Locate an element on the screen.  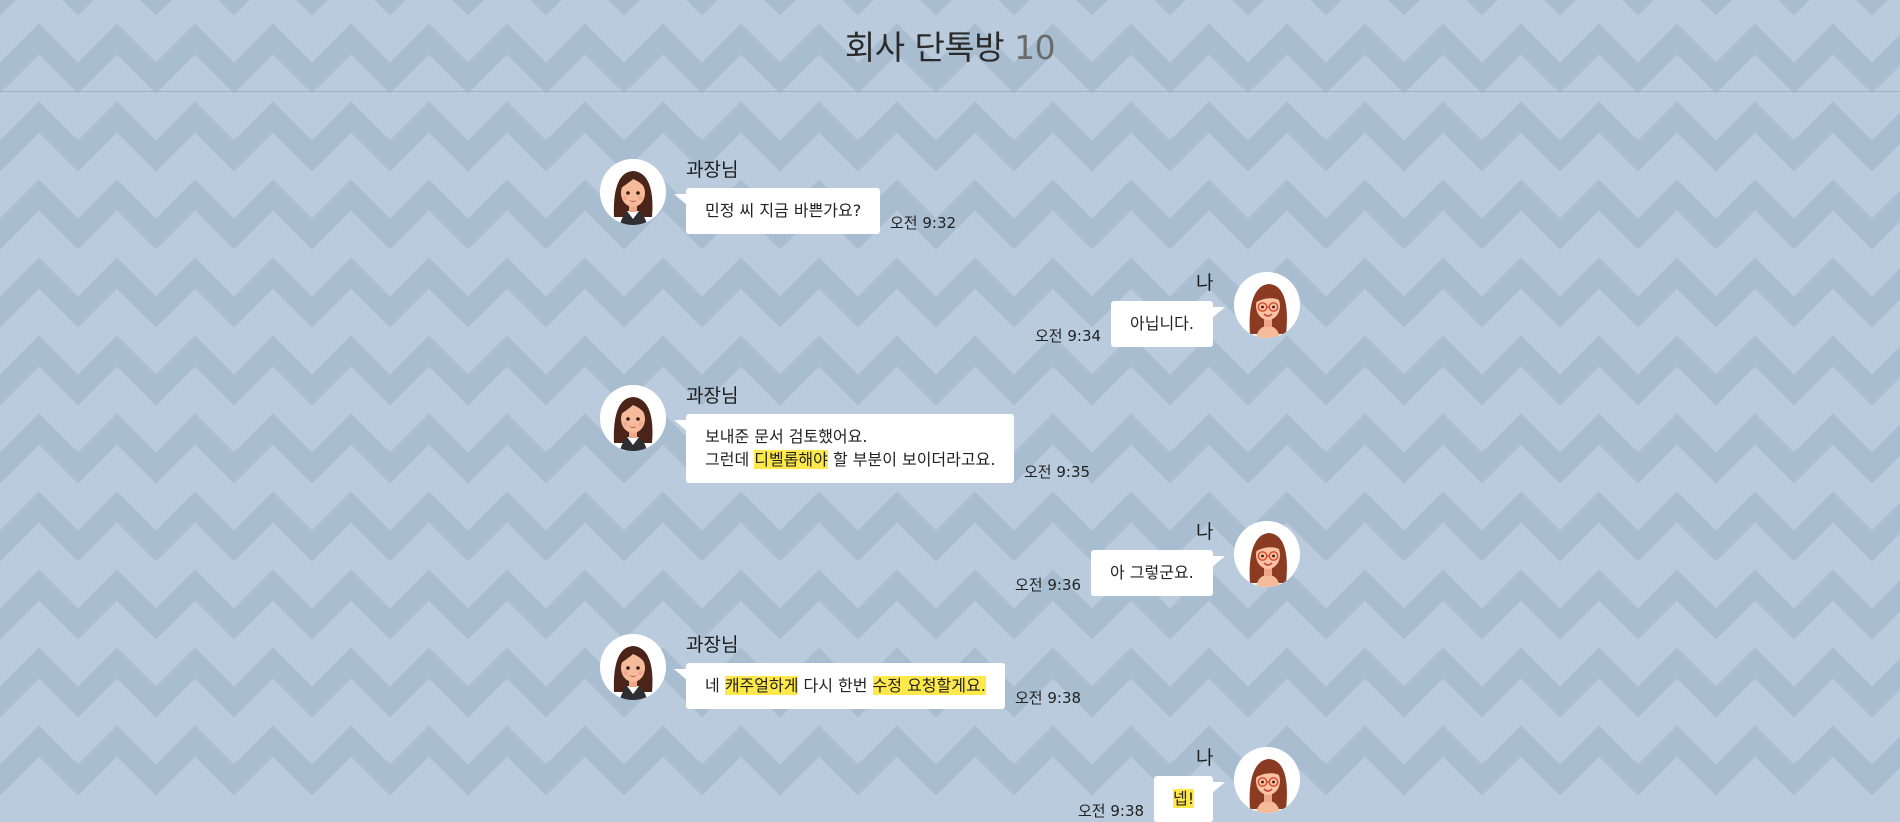
message-time: 오전 9:35 is located at coordinates (1057, 472).